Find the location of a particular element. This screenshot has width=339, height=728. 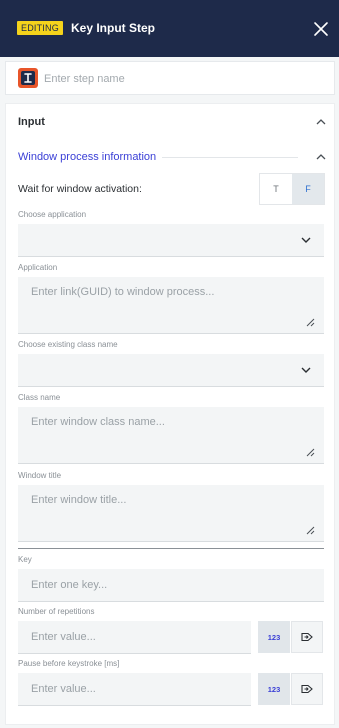

repetitions-variable-button is located at coordinates (307, 637).